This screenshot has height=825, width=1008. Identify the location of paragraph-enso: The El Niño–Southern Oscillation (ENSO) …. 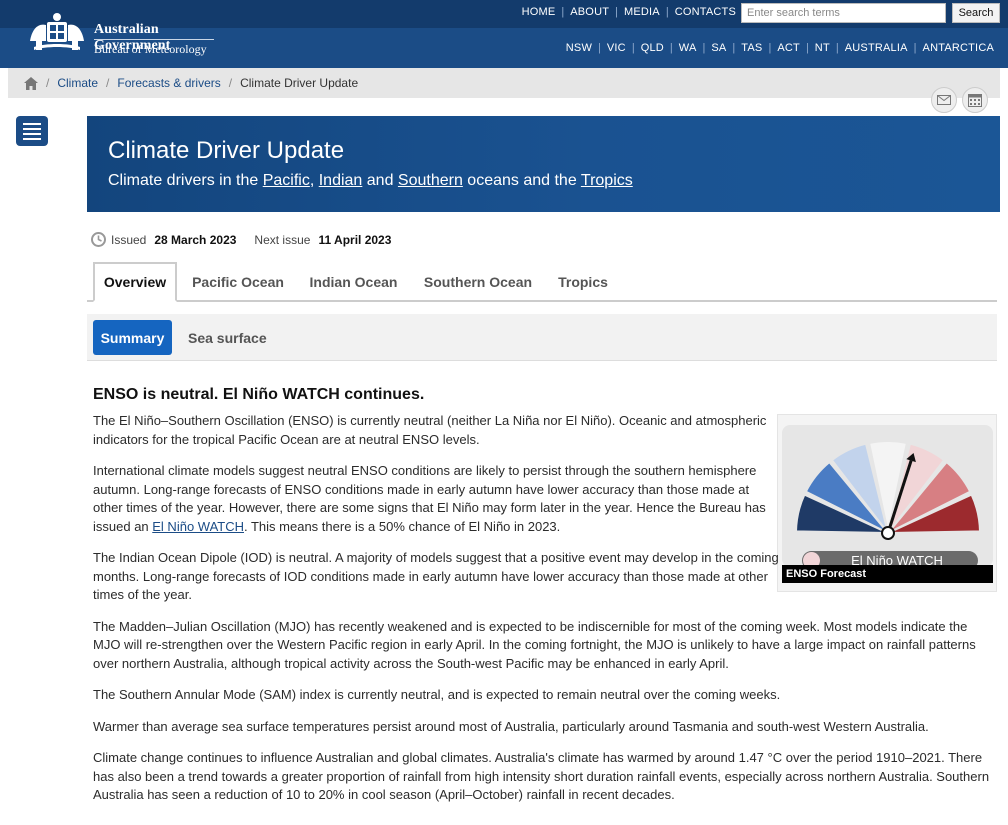
(430, 430).